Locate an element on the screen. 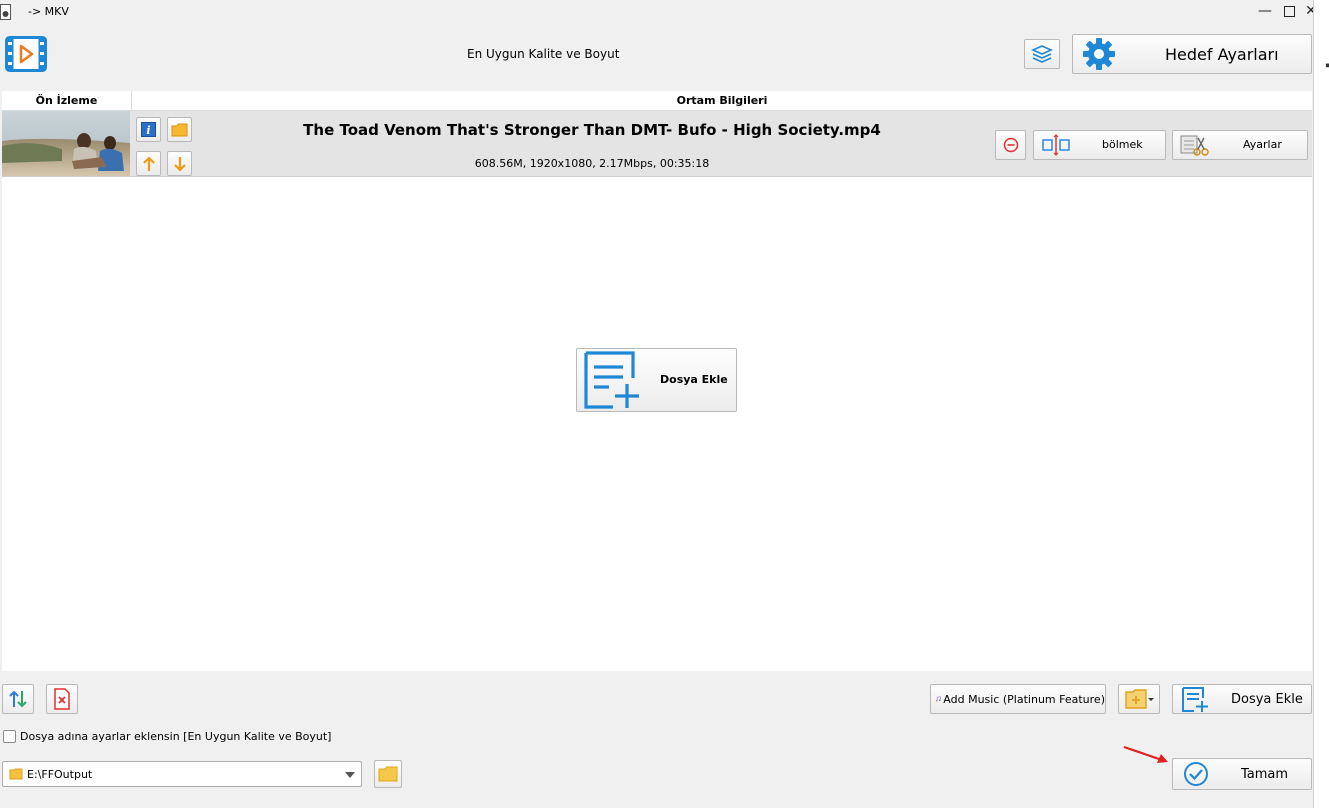 The image size is (1329, 808). ok-button: Tamam is located at coordinates (1242, 774).